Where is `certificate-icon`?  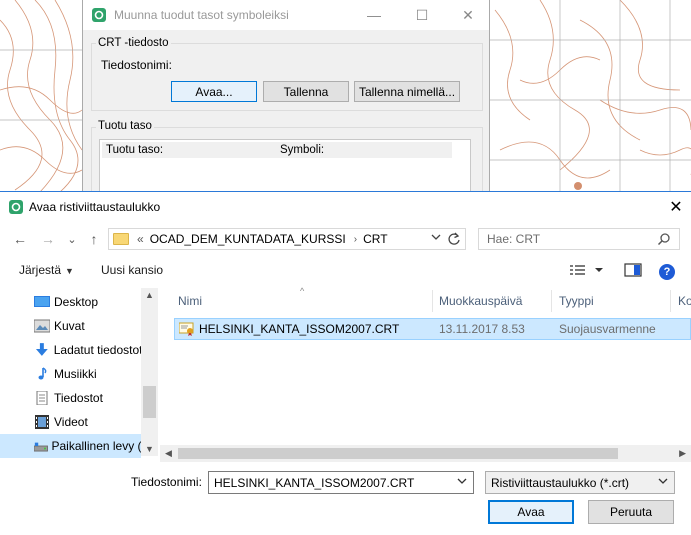
certificate-icon is located at coordinates (186, 329).